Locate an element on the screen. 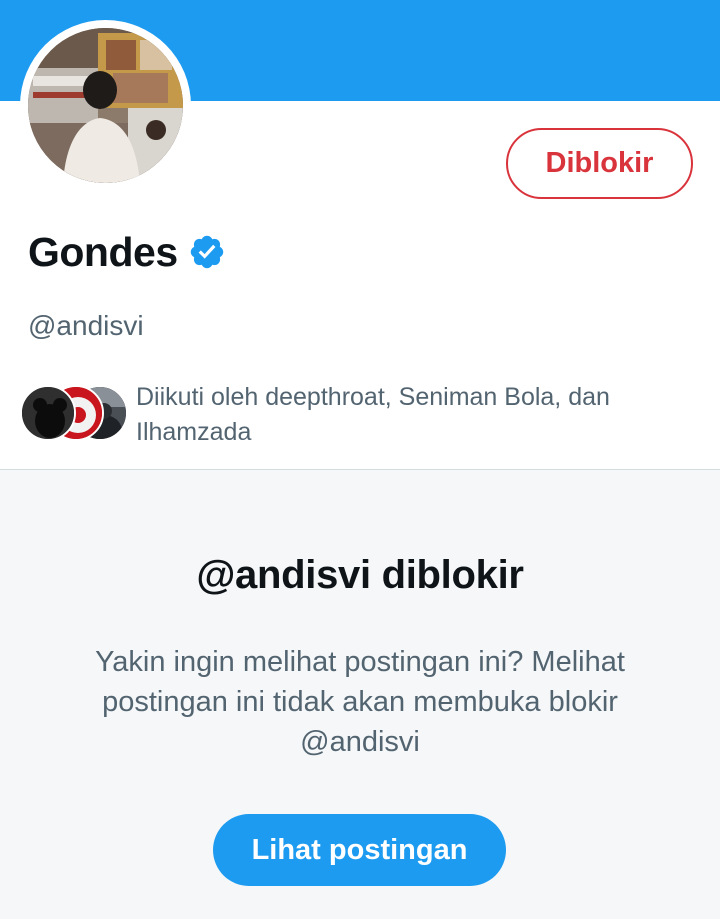  avatar-photo is located at coordinates (105, 105).